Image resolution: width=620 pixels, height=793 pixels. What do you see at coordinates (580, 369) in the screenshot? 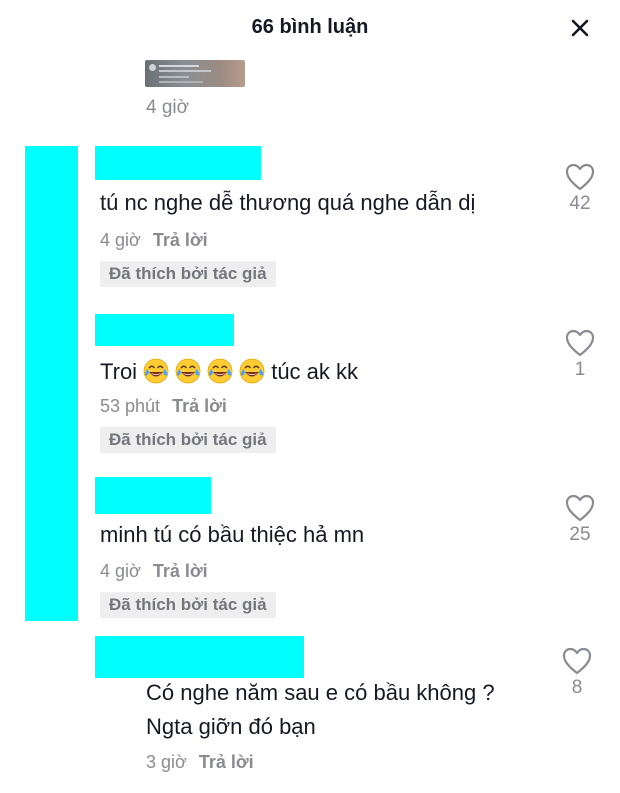
I see `like-count: 1` at bounding box center [580, 369].